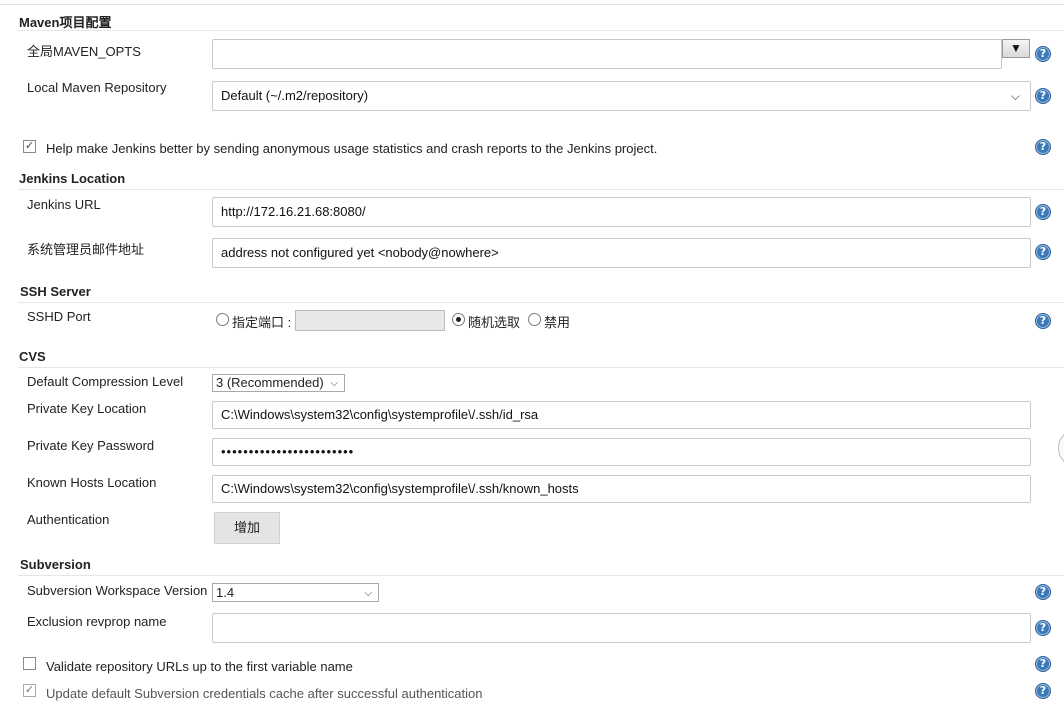 The height and width of the screenshot is (715, 1064). I want to click on global-maven-opts-label: 全局MAVEN_OPTS, so click(84, 51).